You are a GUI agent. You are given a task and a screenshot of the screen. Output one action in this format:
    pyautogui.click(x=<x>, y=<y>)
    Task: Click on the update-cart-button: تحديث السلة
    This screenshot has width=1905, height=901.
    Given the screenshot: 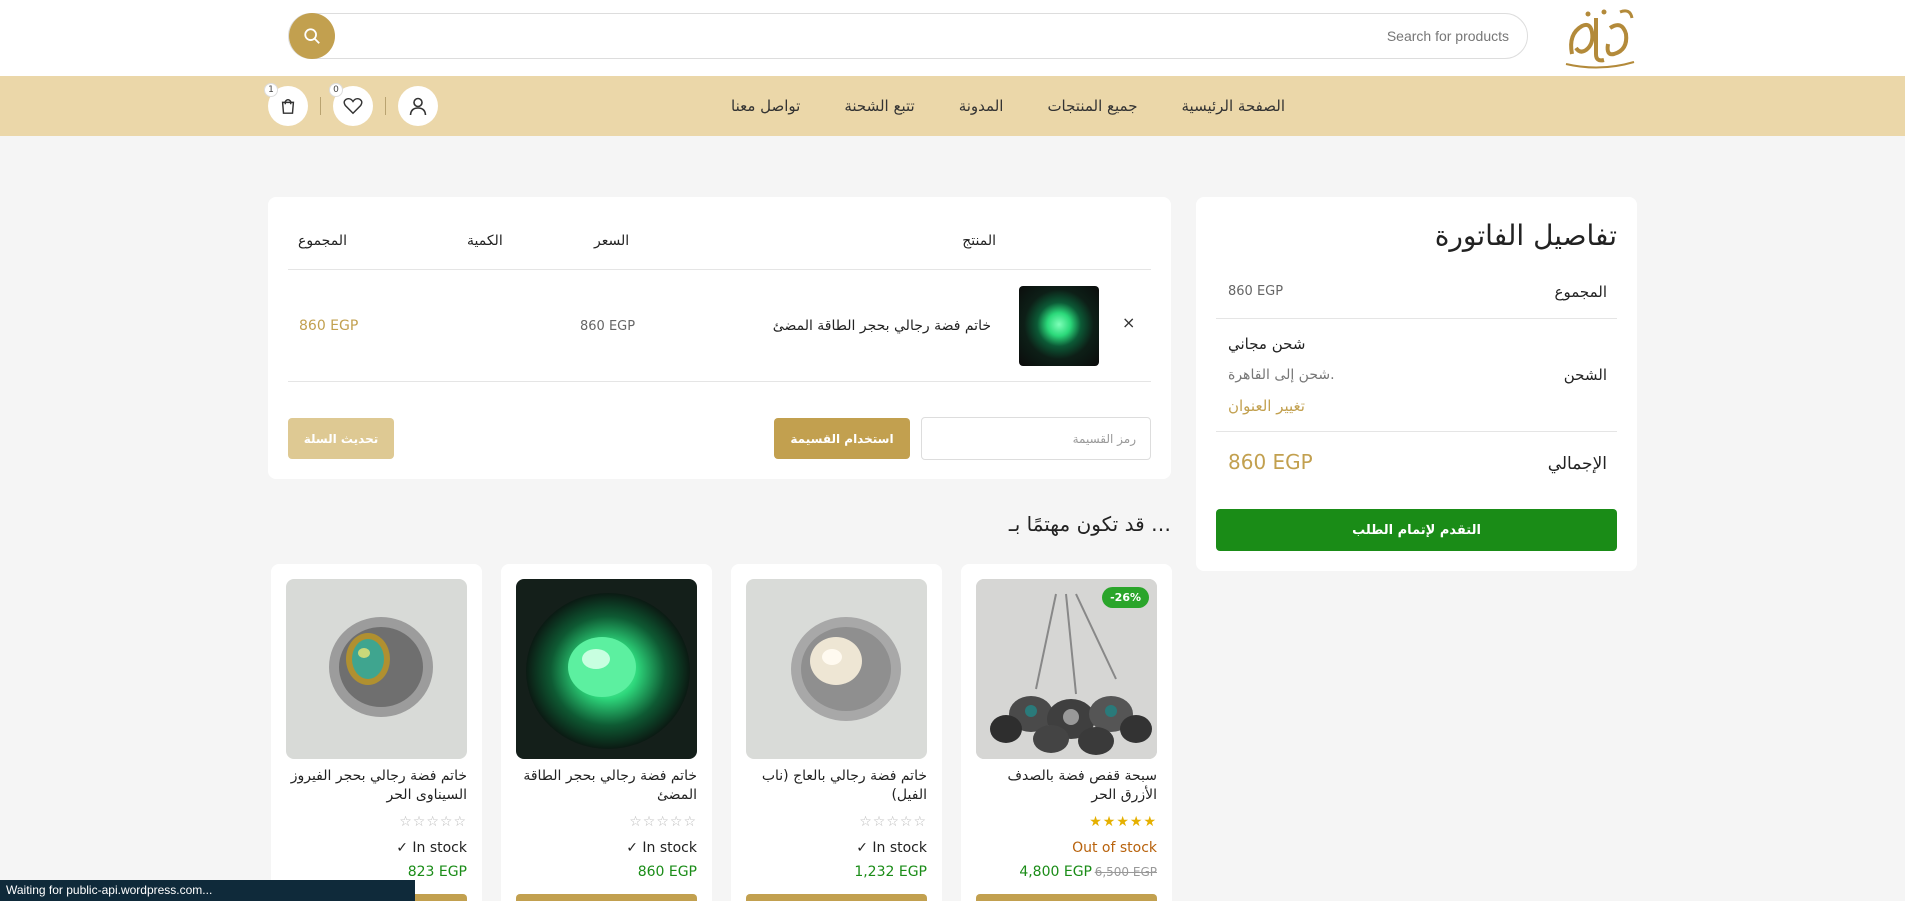 What is the action you would take?
    pyautogui.click(x=341, y=438)
    